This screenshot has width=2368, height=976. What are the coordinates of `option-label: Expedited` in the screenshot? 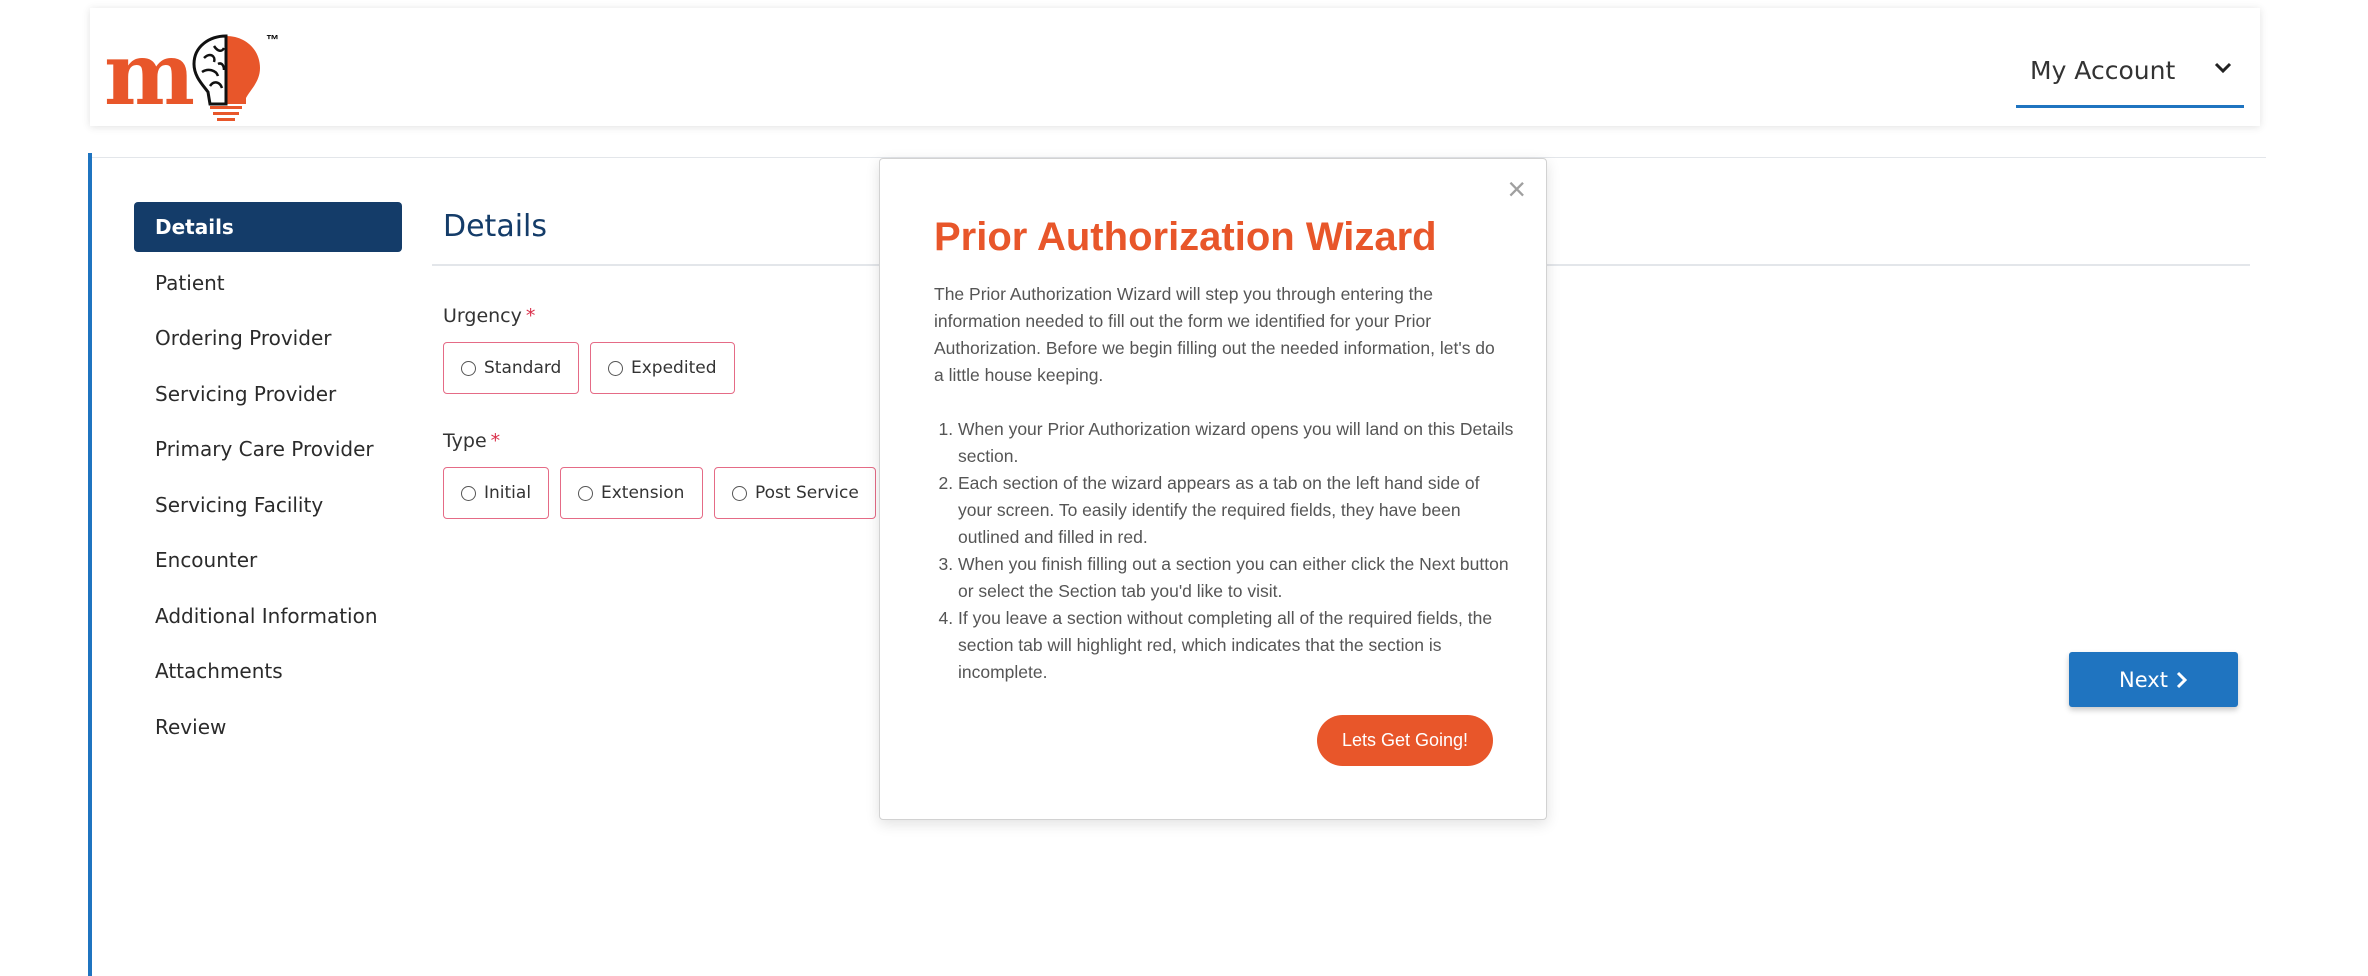 It's located at (674, 368).